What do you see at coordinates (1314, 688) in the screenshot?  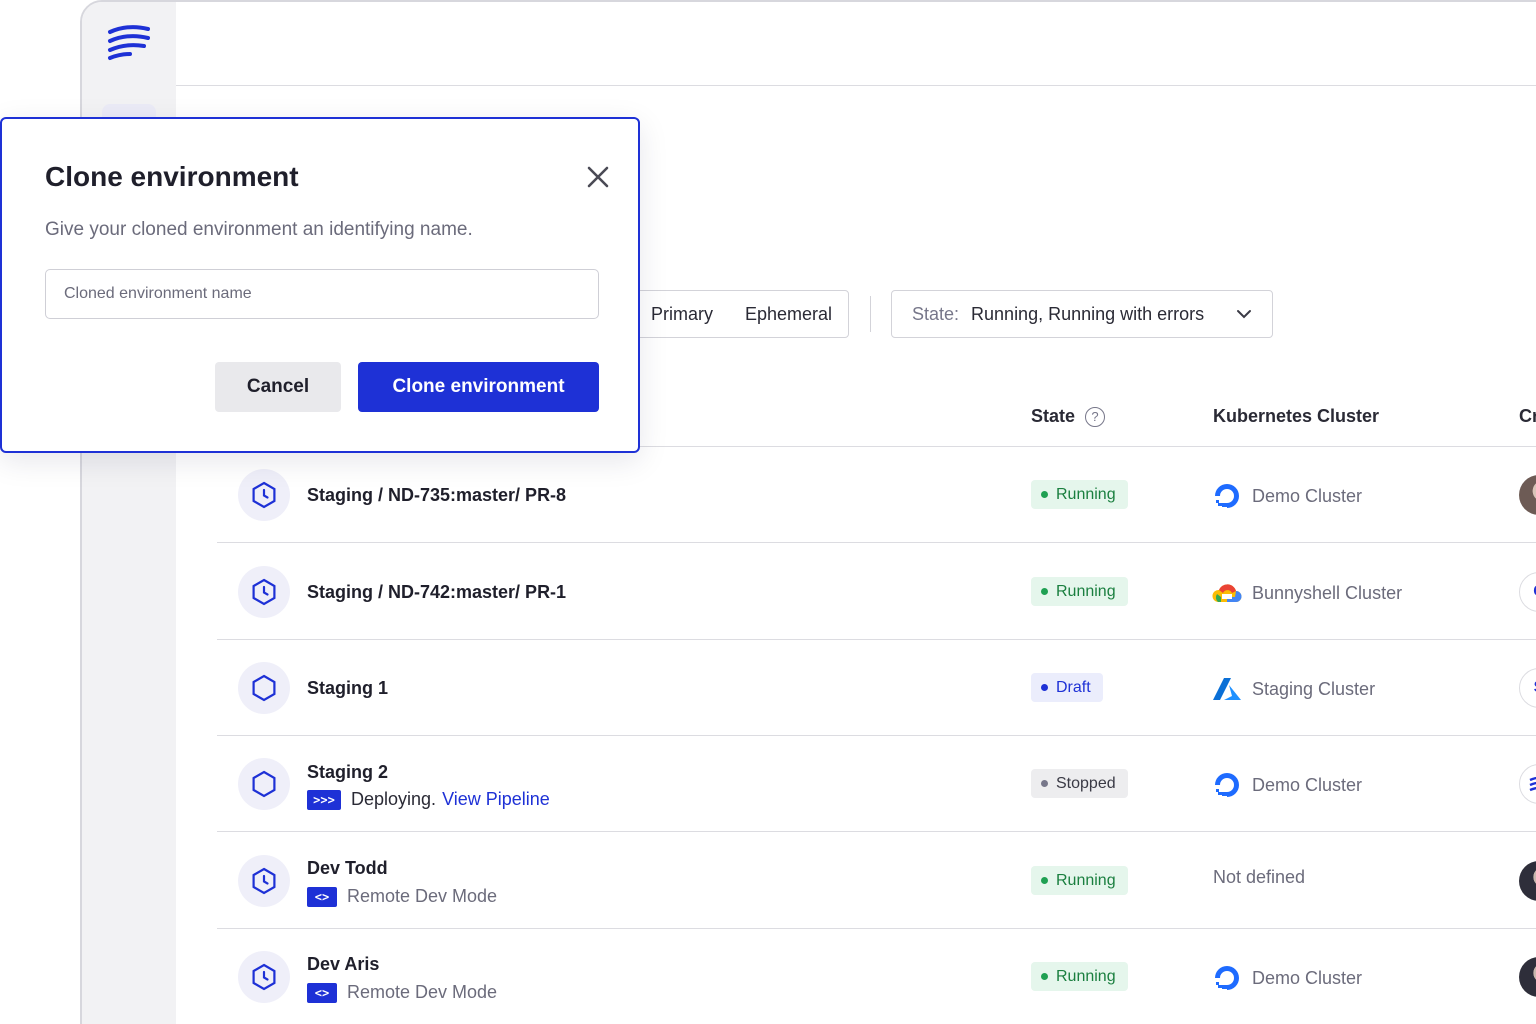 I see `cluster-name: Staging Cluster` at bounding box center [1314, 688].